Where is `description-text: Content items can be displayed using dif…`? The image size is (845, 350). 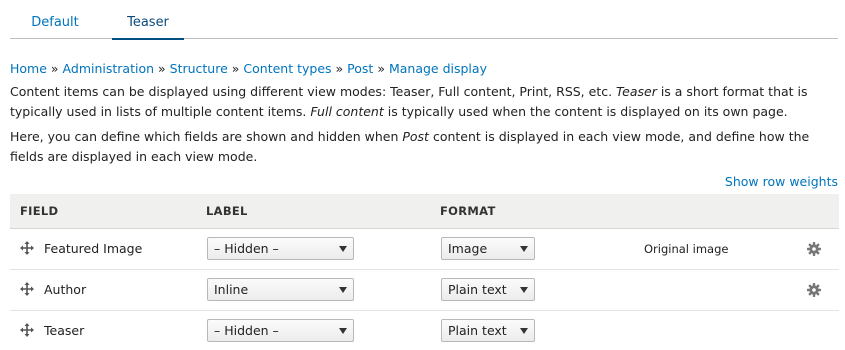 description-text: Content items can be displayed using dif… is located at coordinates (313, 91).